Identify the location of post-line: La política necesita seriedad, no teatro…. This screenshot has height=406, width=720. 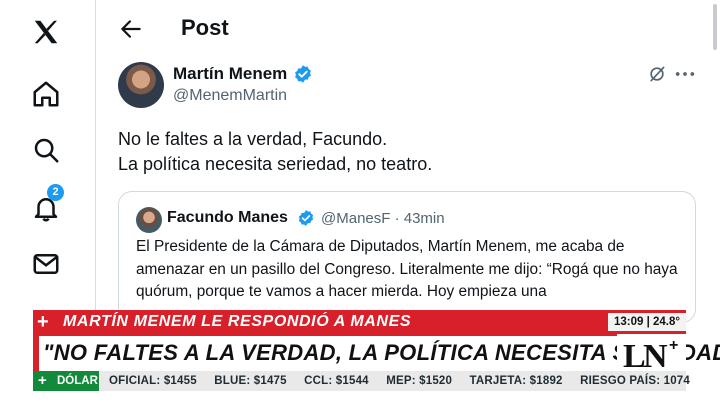
(275, 164).